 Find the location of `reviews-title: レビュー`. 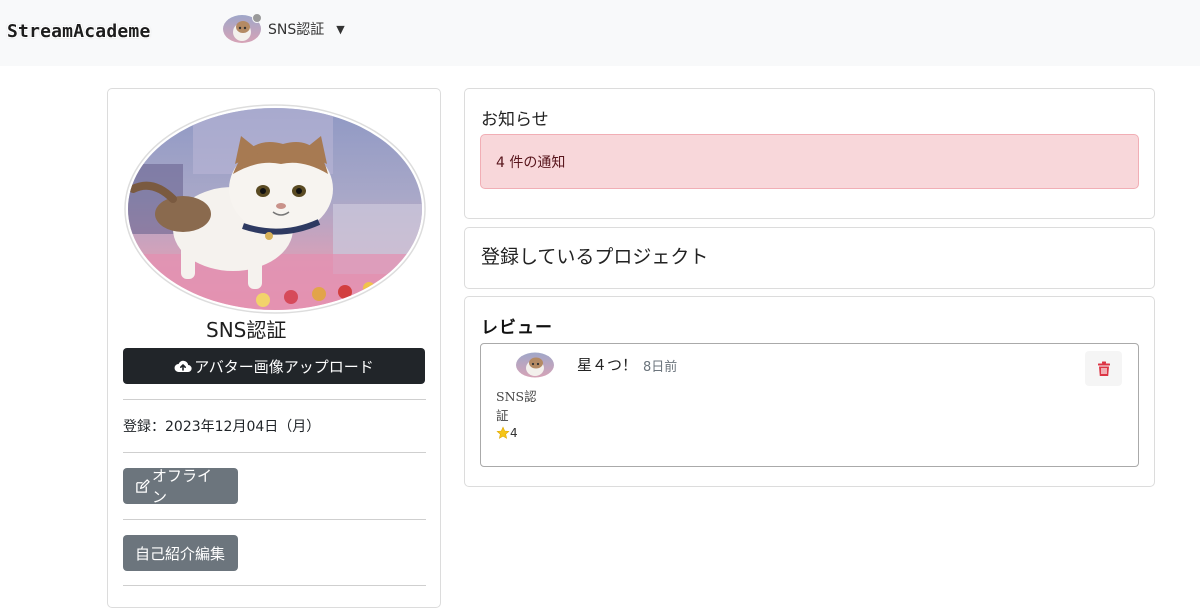

reviews-title: レビュー is located at coordinates (517, 328).